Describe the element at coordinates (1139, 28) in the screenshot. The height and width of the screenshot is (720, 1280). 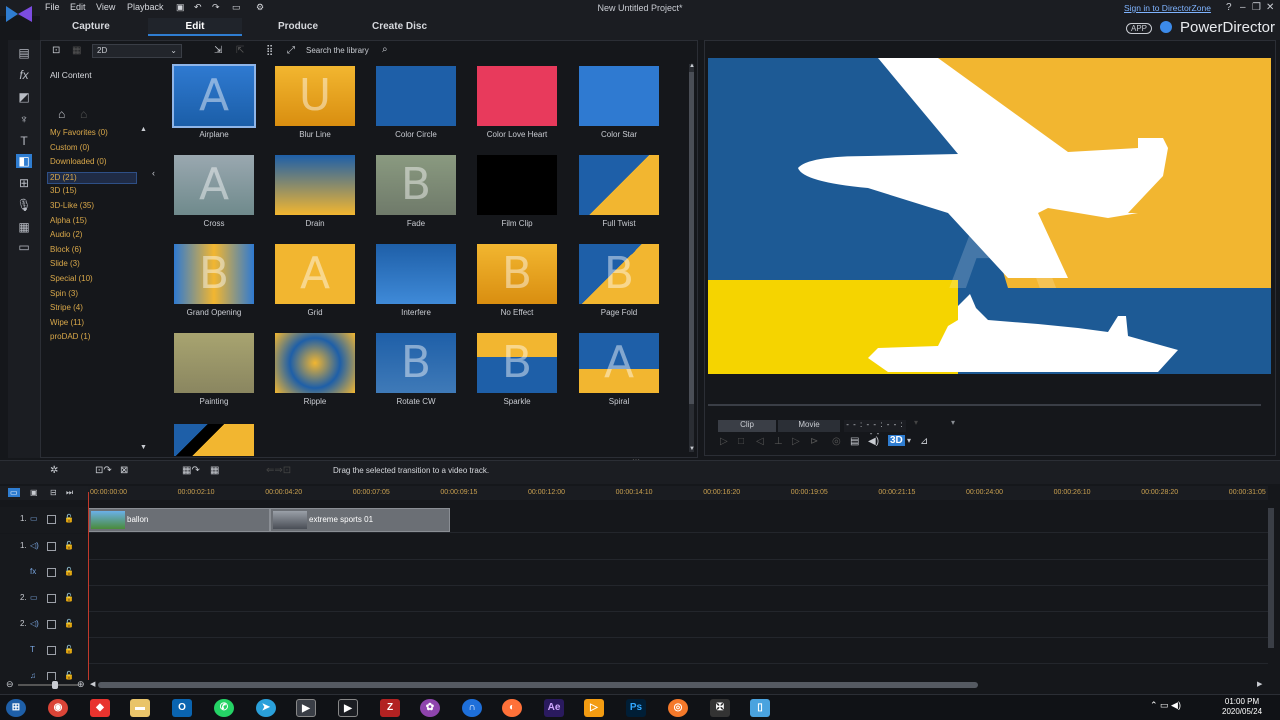
I see `app-badge: APP` at that location.